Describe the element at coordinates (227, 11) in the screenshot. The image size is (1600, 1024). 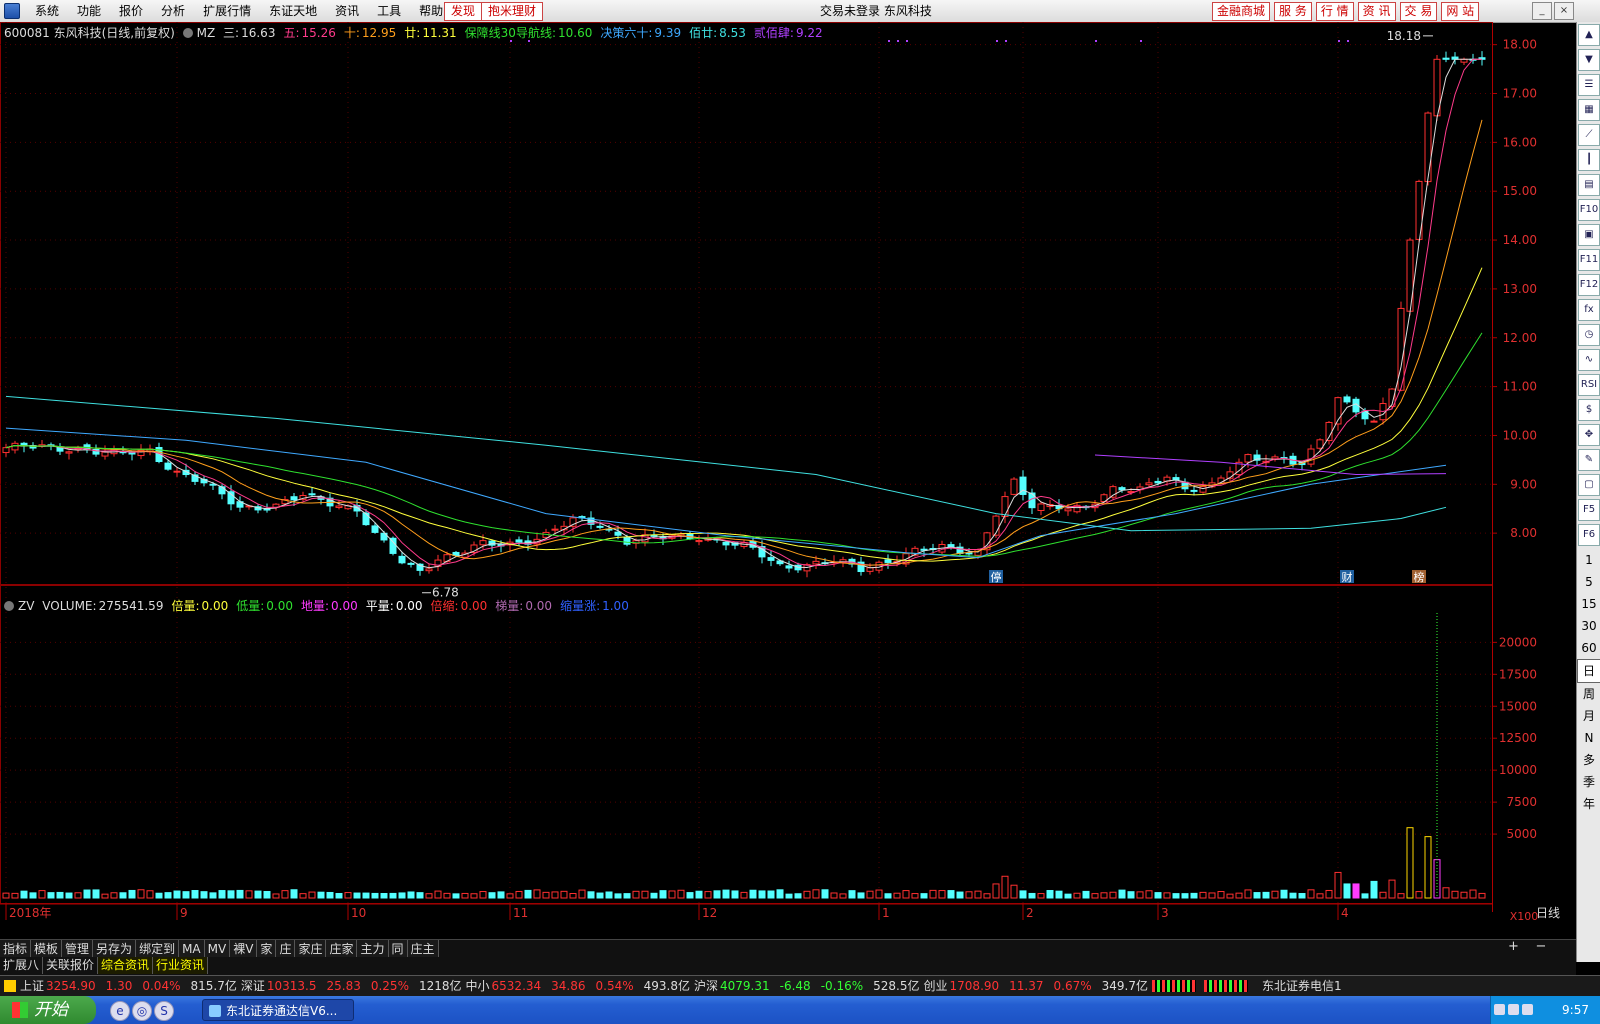
I see `menu-item: 扩展行情` at that location.